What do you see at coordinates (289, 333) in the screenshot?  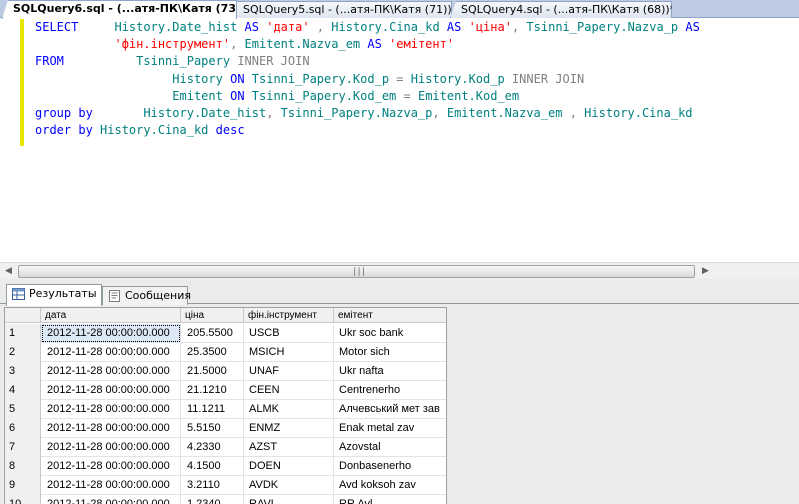 I see `cell-instrument: USCB` at bounding box center [289, 333].